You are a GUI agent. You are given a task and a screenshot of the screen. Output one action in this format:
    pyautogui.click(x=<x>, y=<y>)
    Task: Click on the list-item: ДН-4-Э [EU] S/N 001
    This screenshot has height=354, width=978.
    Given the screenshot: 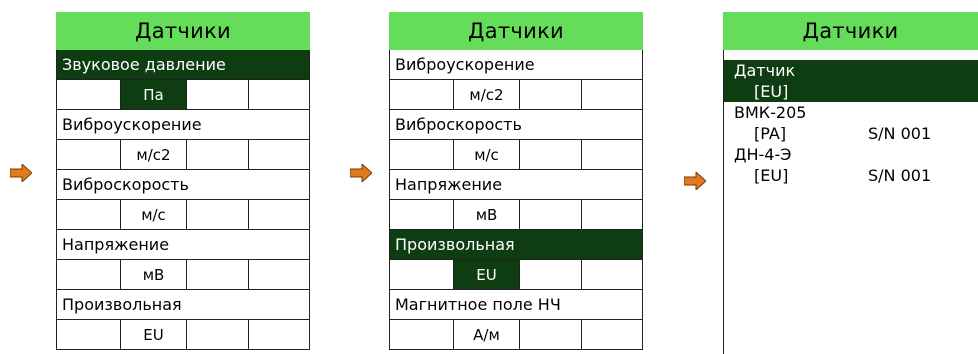 What is the action you would take?
    pyautogui.click(x=851, y=165)
    